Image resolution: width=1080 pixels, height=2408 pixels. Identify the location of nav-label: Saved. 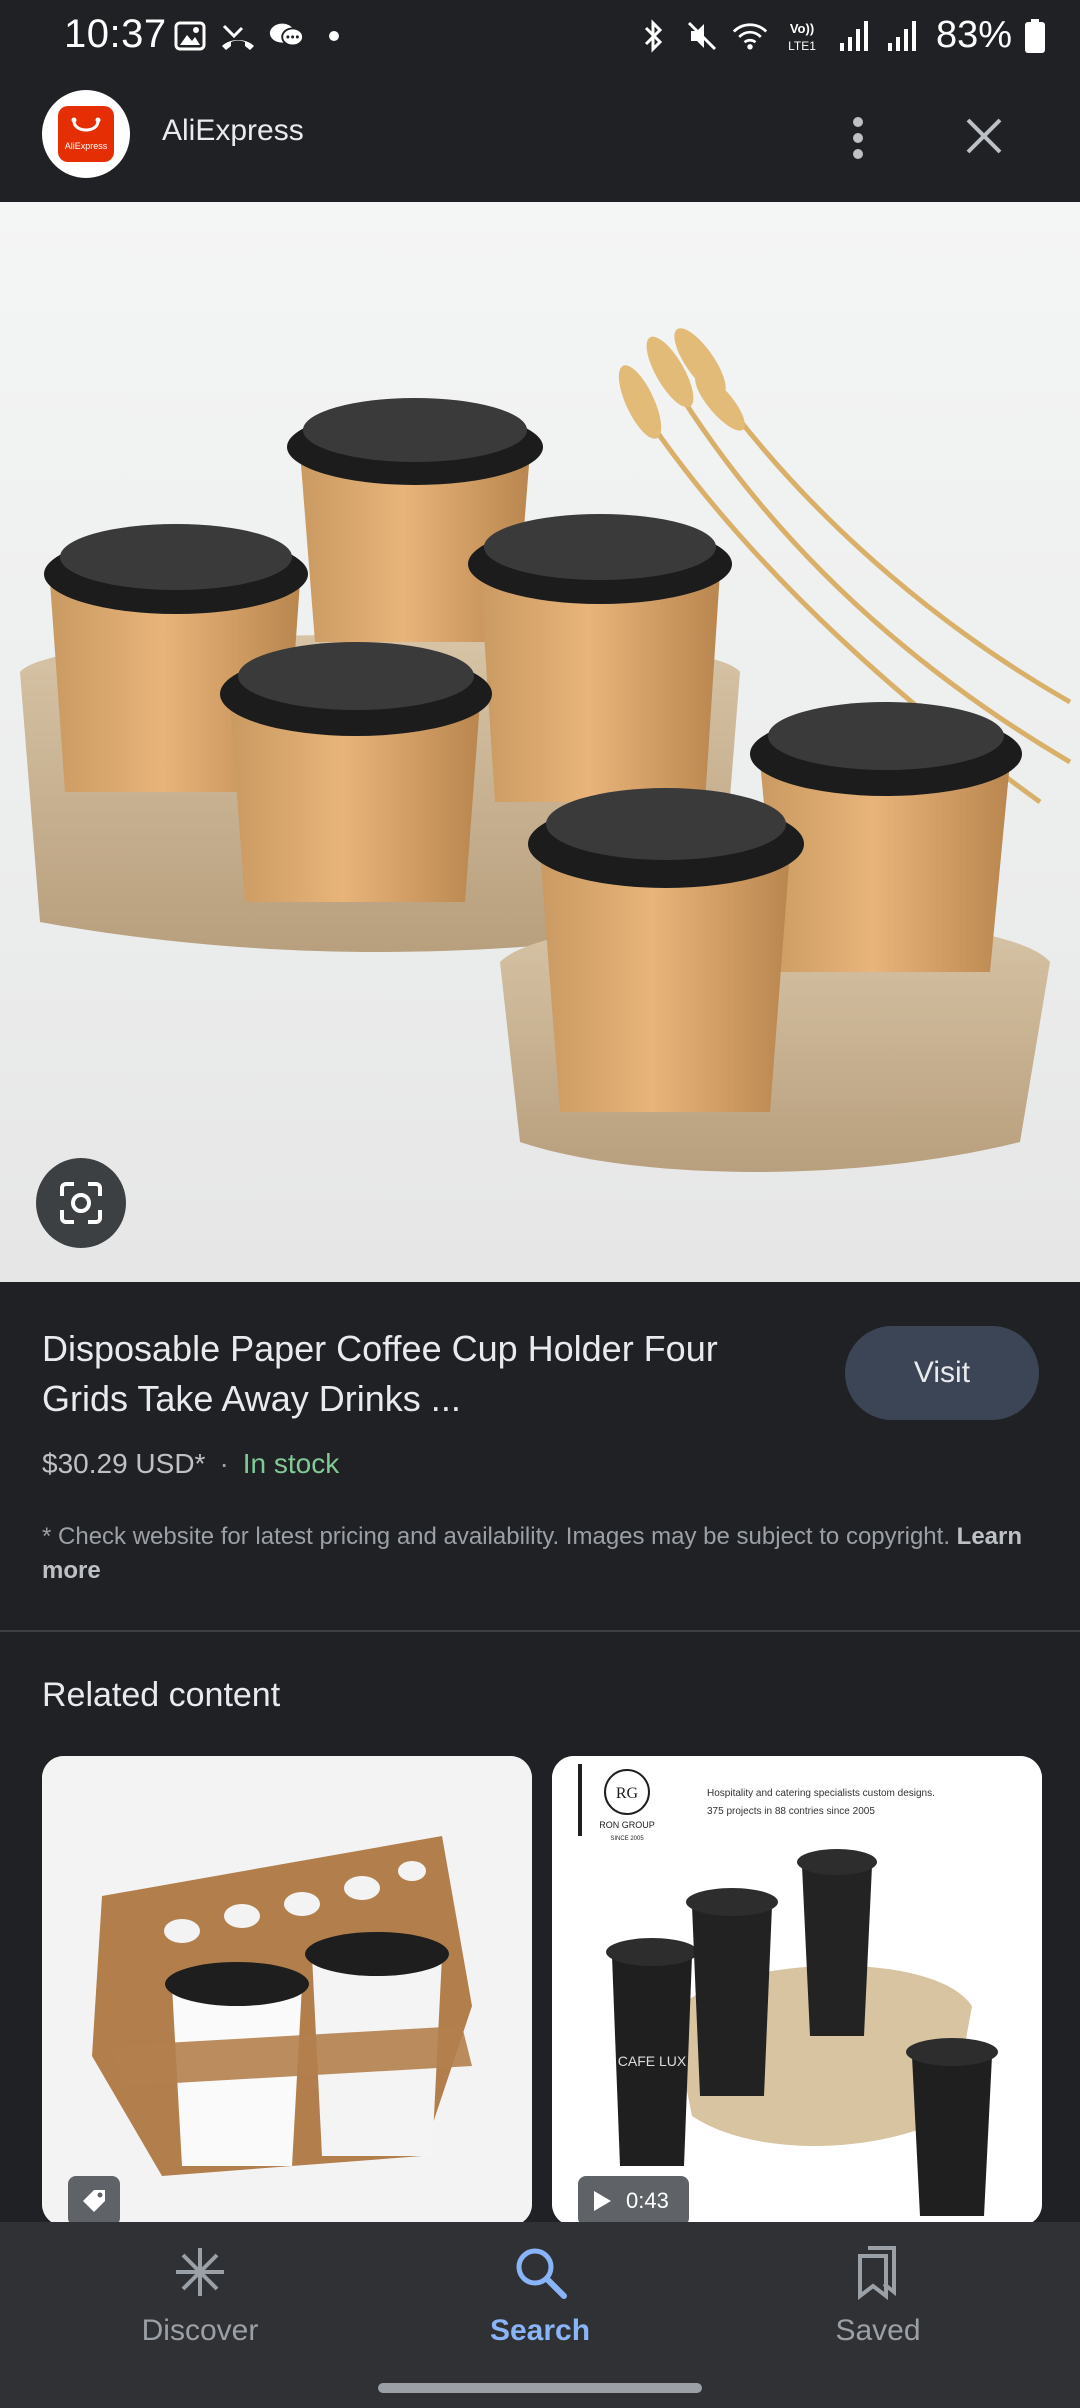
(878, 2330).